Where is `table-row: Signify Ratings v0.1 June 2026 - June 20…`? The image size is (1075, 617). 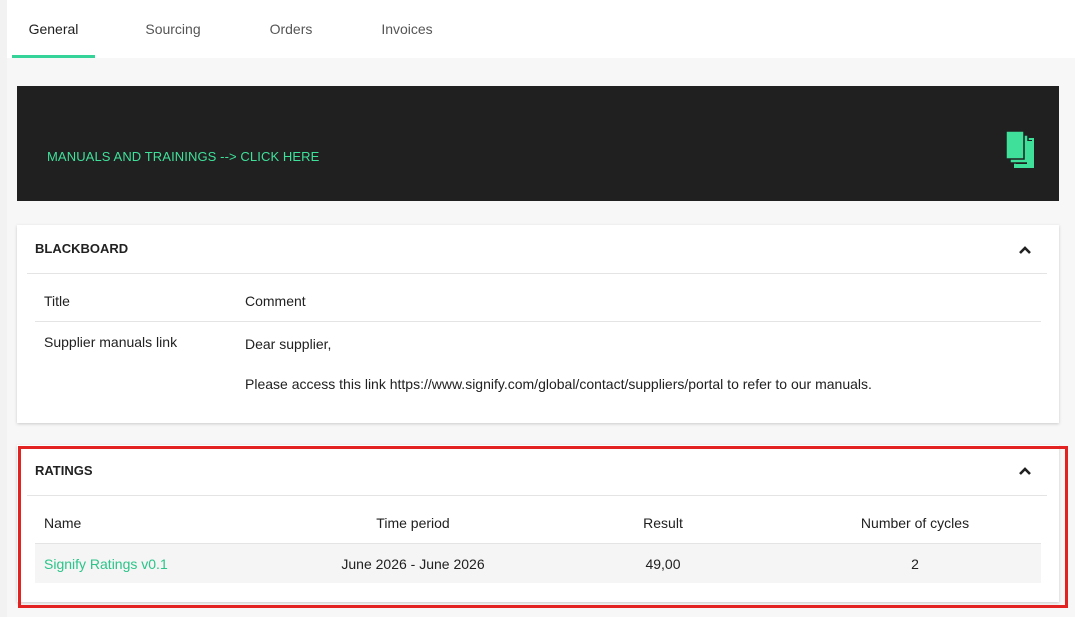
table-row: Signify Ratings v0.1 June 2026 - June 20… is located at coordinates (538, 563).